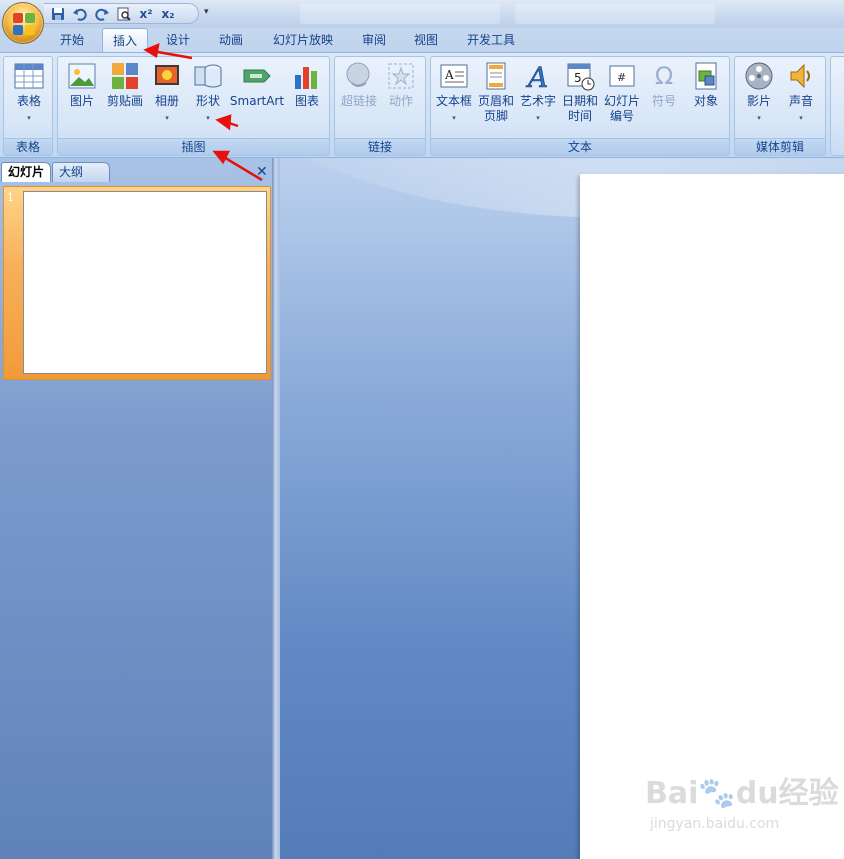  I want to click on quick-access-toolbar: x² x₂, so click(121, 13).